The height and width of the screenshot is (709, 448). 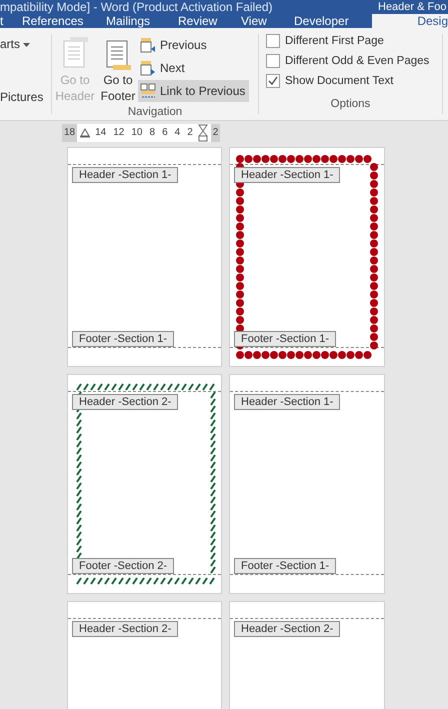 What do you see at coordinates (22, 44) in the screenshot?
I see `ribbon-command: arts` at bounding box center [22, 44].